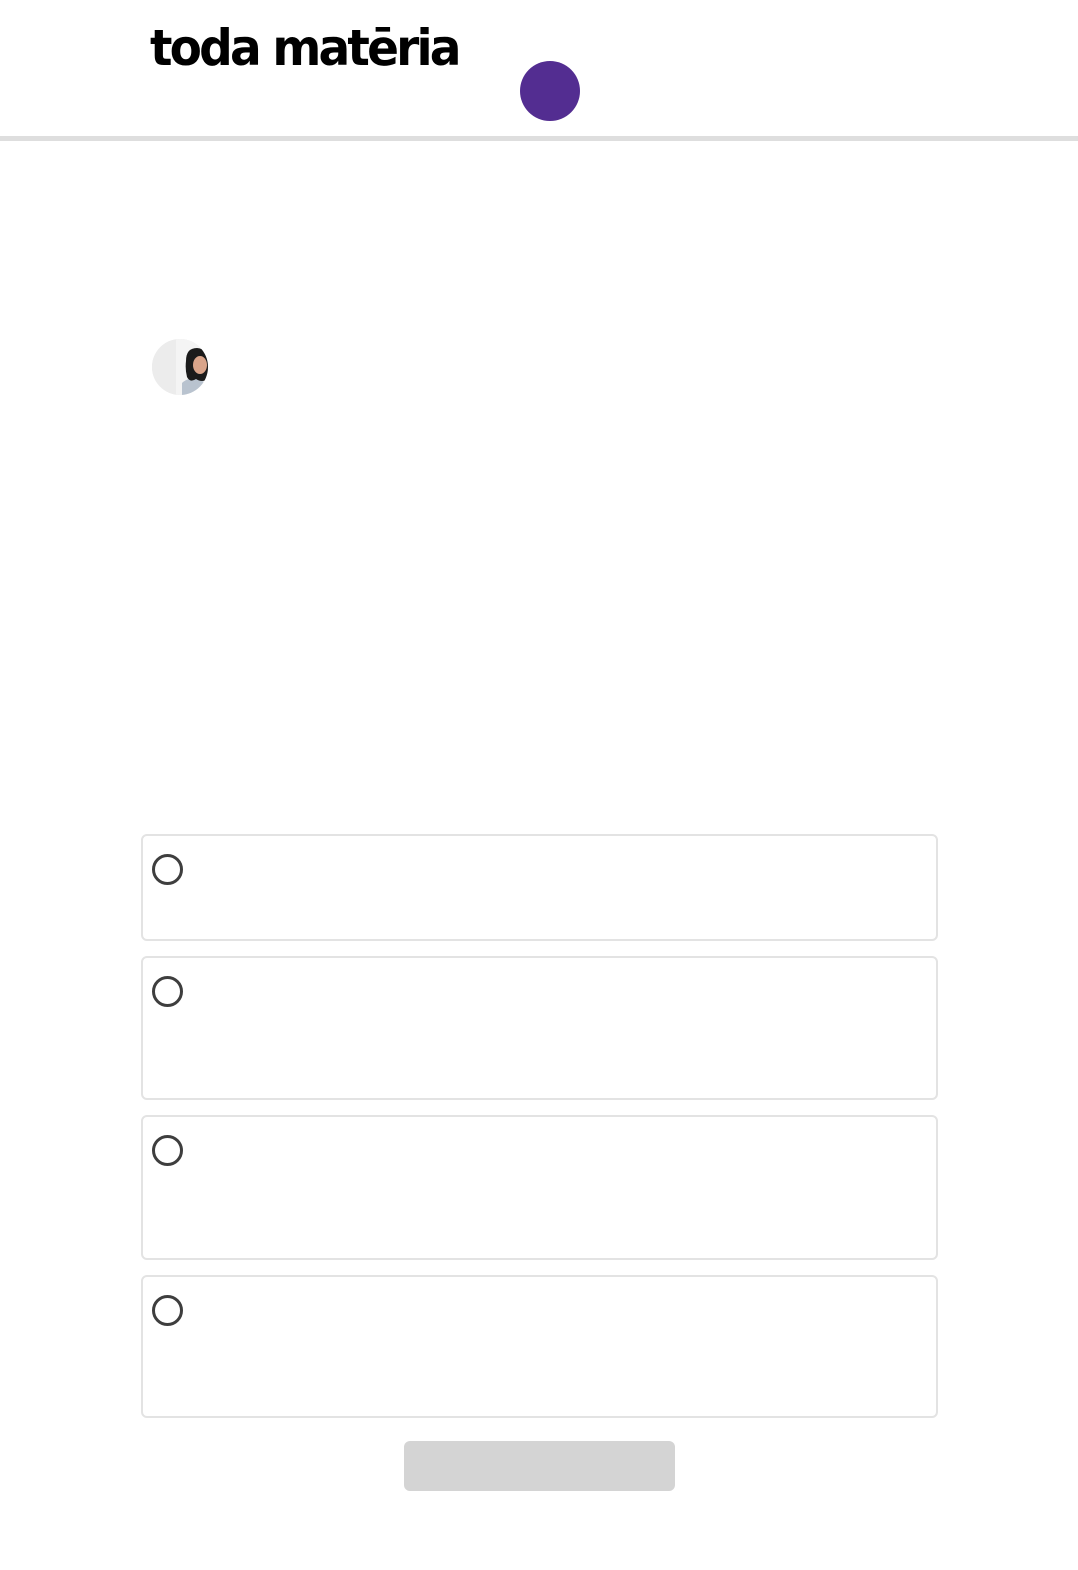 The image size is (1078, 1570). Describe the element at coordinates (306, 48) in the screenshot. I see `site-logo: toda matēria` at that location.